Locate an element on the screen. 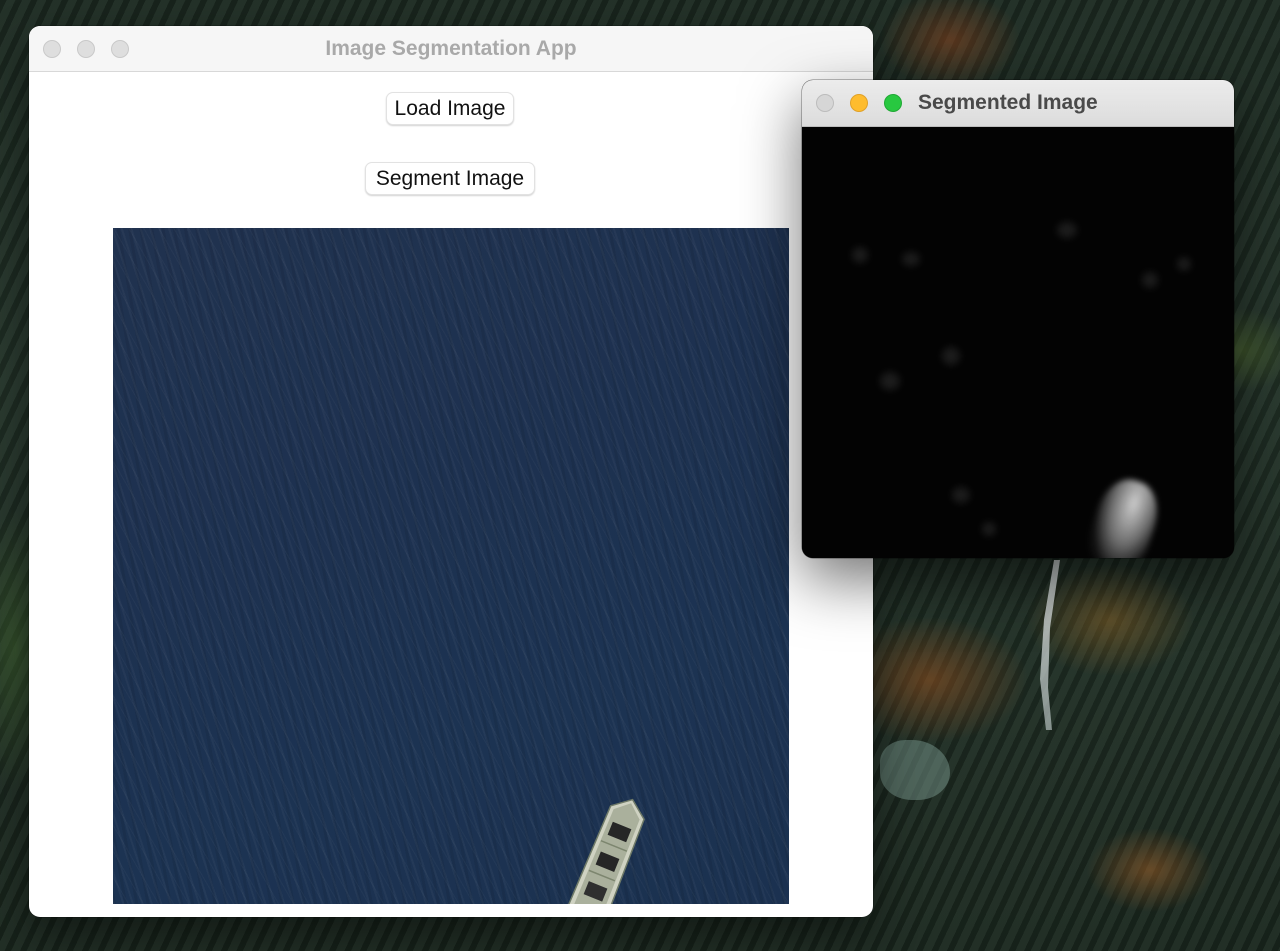  window-title: Image Segmentation App is located at coordinates (451, 48).